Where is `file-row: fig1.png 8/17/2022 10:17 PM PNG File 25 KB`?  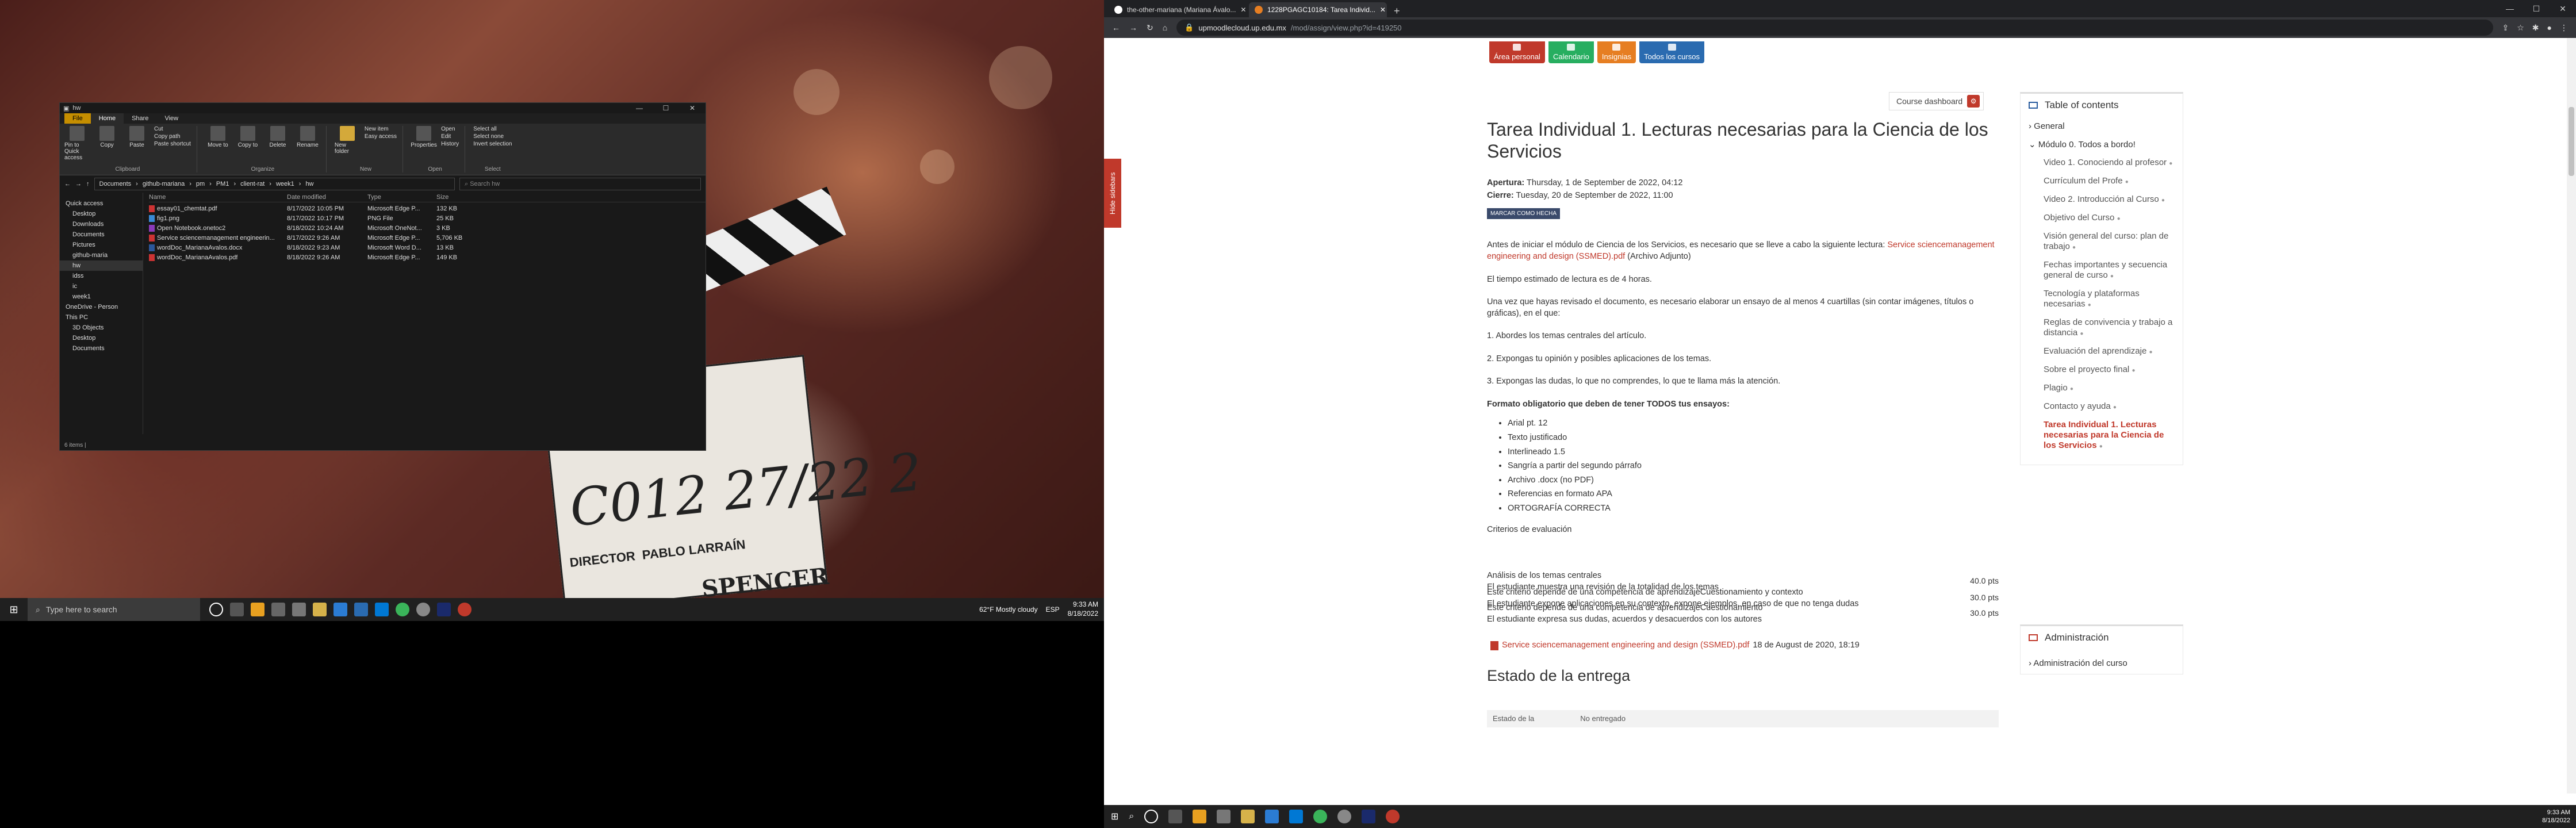 file-row: fig1.png 8/17/2022 10:17 PM PNG File 25 KB is located at coordinates (427, 218).